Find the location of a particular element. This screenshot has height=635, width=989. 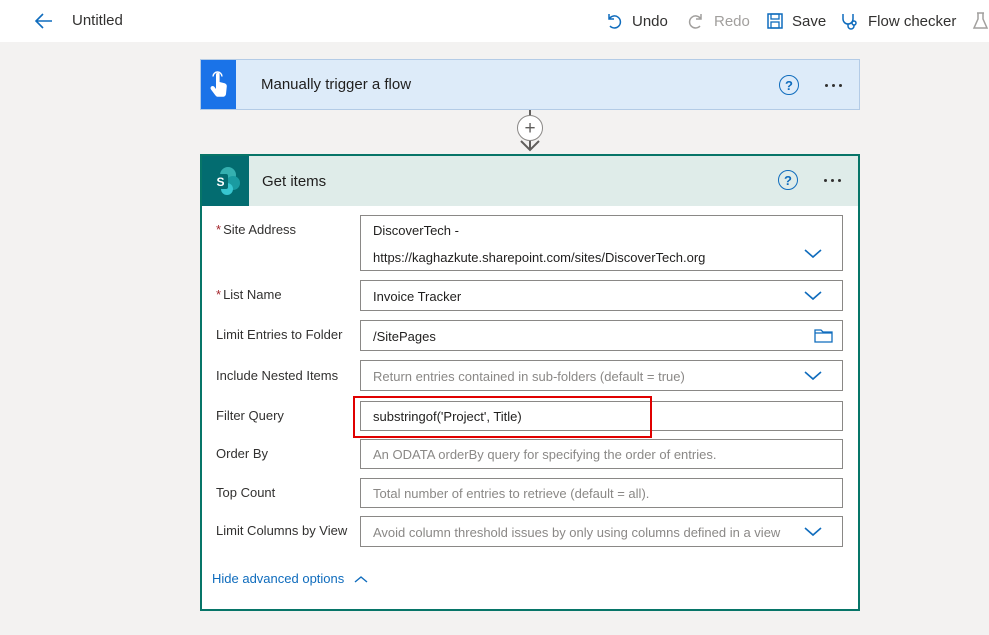

command-bar: Untitled Undo Redo Save Flow checker is located at coordinates (494, 21).